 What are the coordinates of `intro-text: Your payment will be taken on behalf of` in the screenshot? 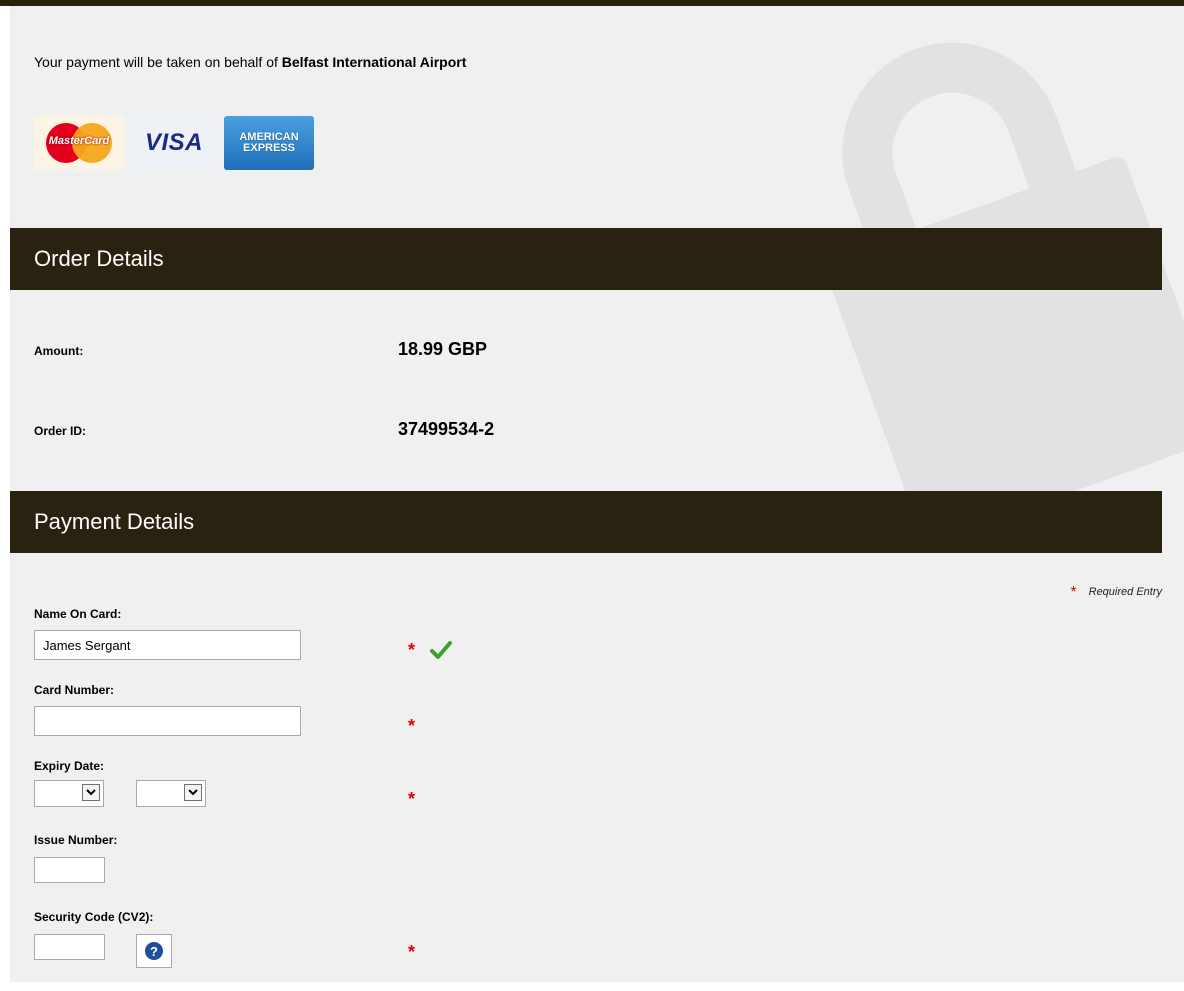 It's located at (158, 62).